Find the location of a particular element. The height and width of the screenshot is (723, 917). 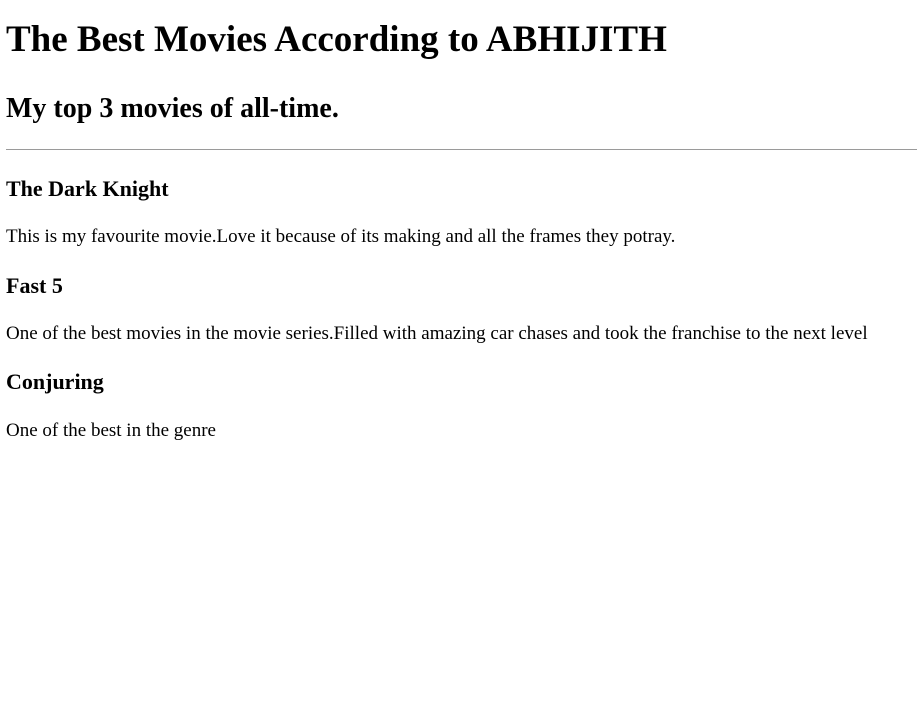

divider is located at coordinates (461, 149).